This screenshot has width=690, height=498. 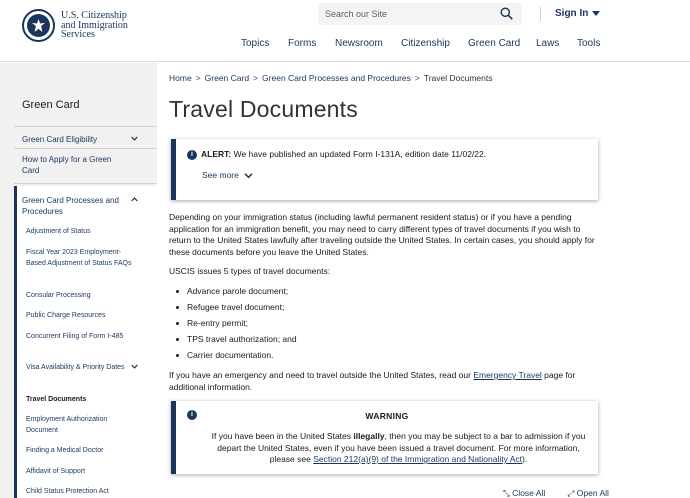 I want to click on warning-text: )., so click(x=525, y=459).